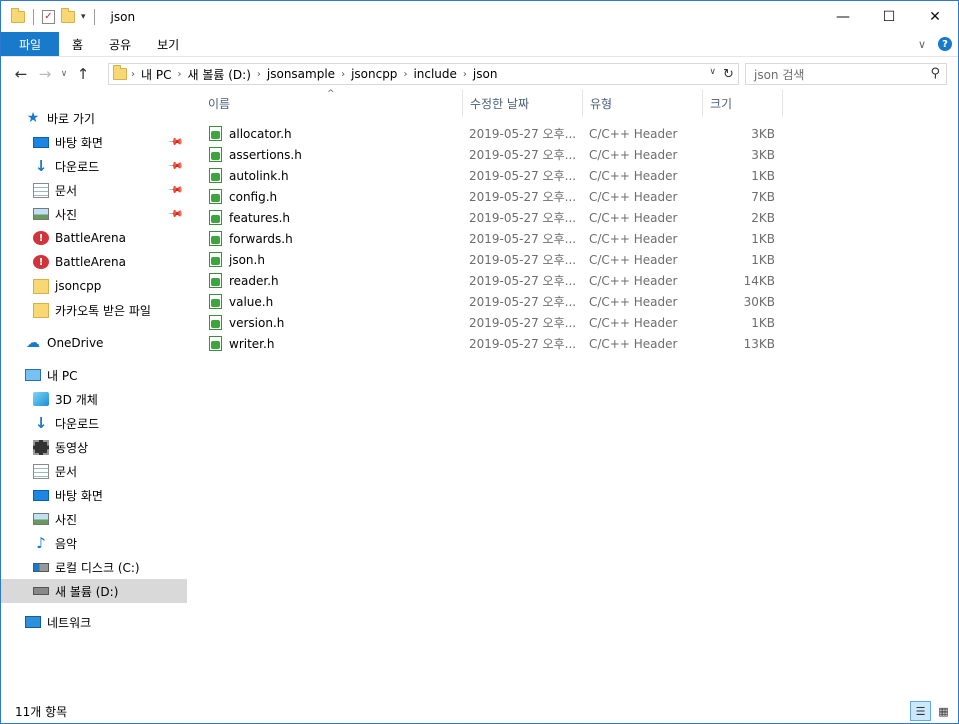 This screenshot has height=724, width=959. What do you see at coordinates (87, 591) in the screenshot?
I see `sidebar-item-label: 새 볼륨 (D:)` at bounding box center [87, 591].